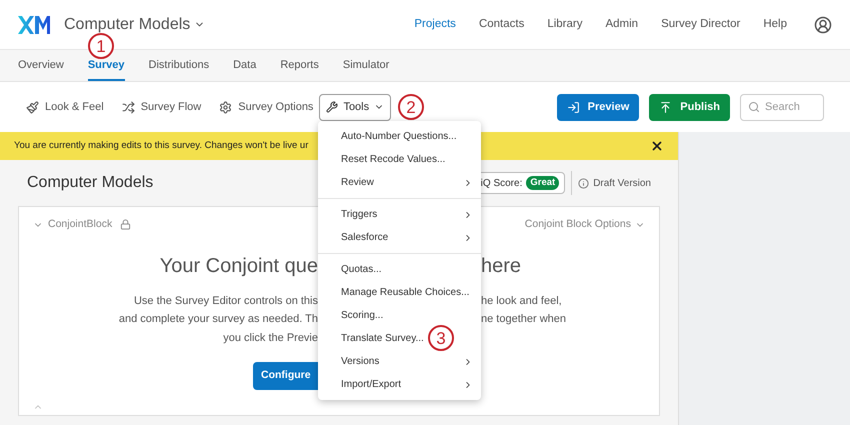 This screenshot has width=850, height=425. Describe the element at coordinates (366, 68) in the screenshot. I see `tab: Simulator` at that location.